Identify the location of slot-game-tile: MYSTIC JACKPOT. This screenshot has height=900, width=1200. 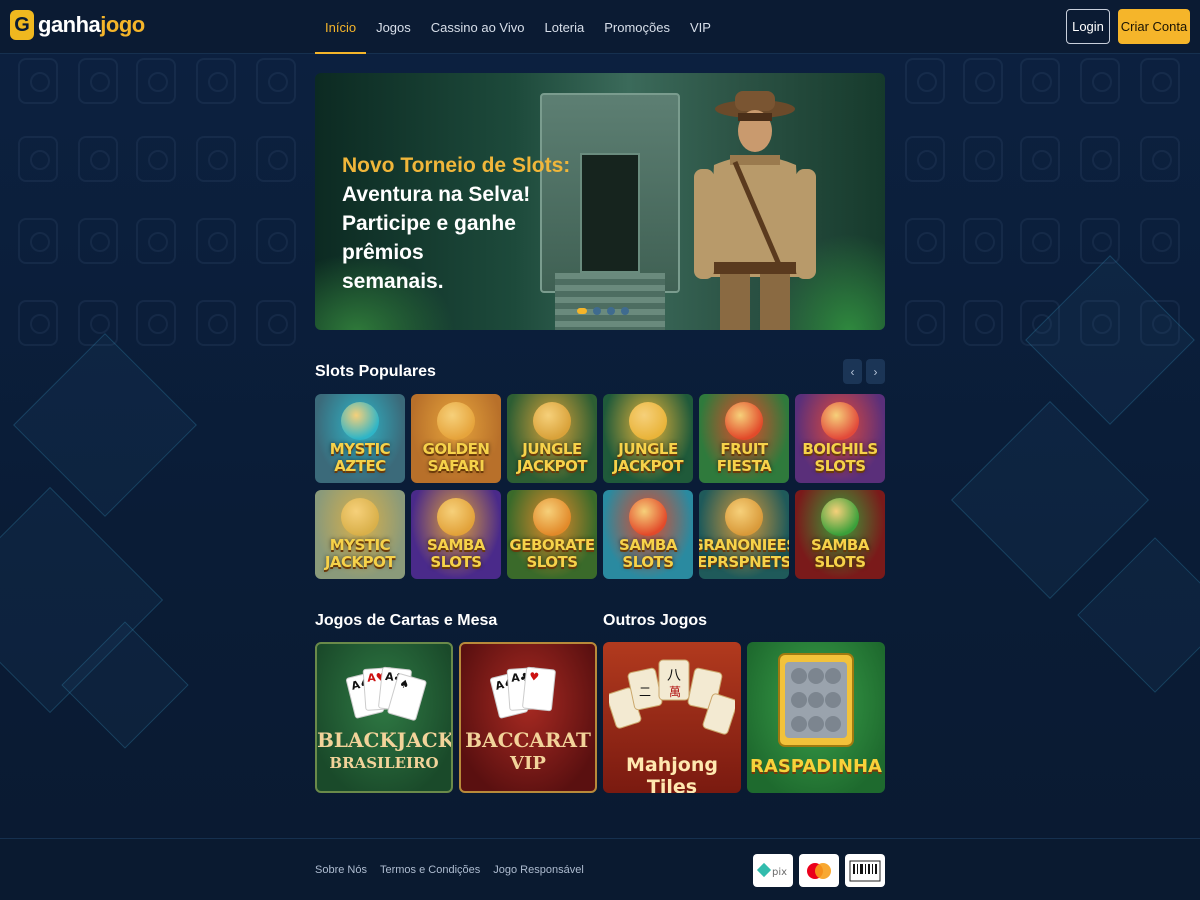
(360, 534).